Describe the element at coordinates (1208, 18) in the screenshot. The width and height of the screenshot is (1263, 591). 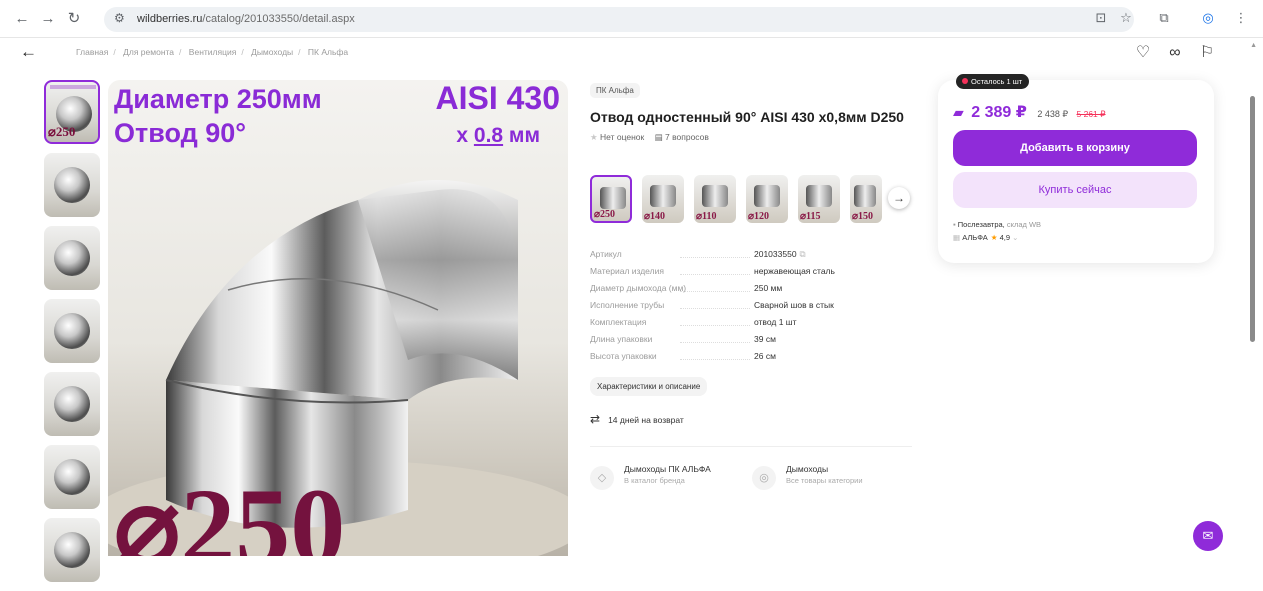
I see `profile-icon: ◎` at that location.